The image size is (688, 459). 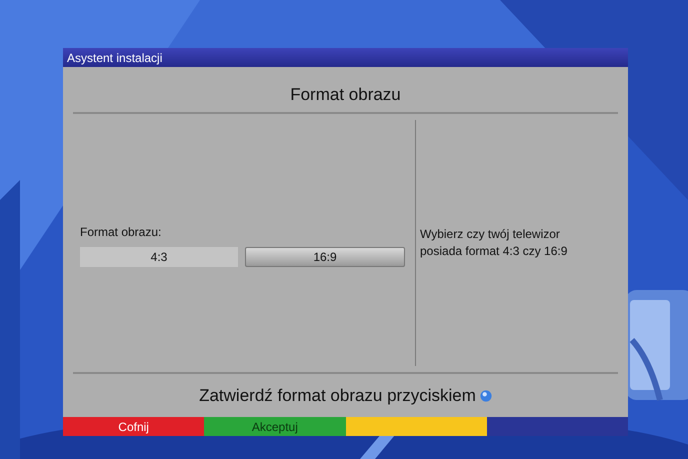 I want to click on remote-key-icon, so click(x=486, y=396).